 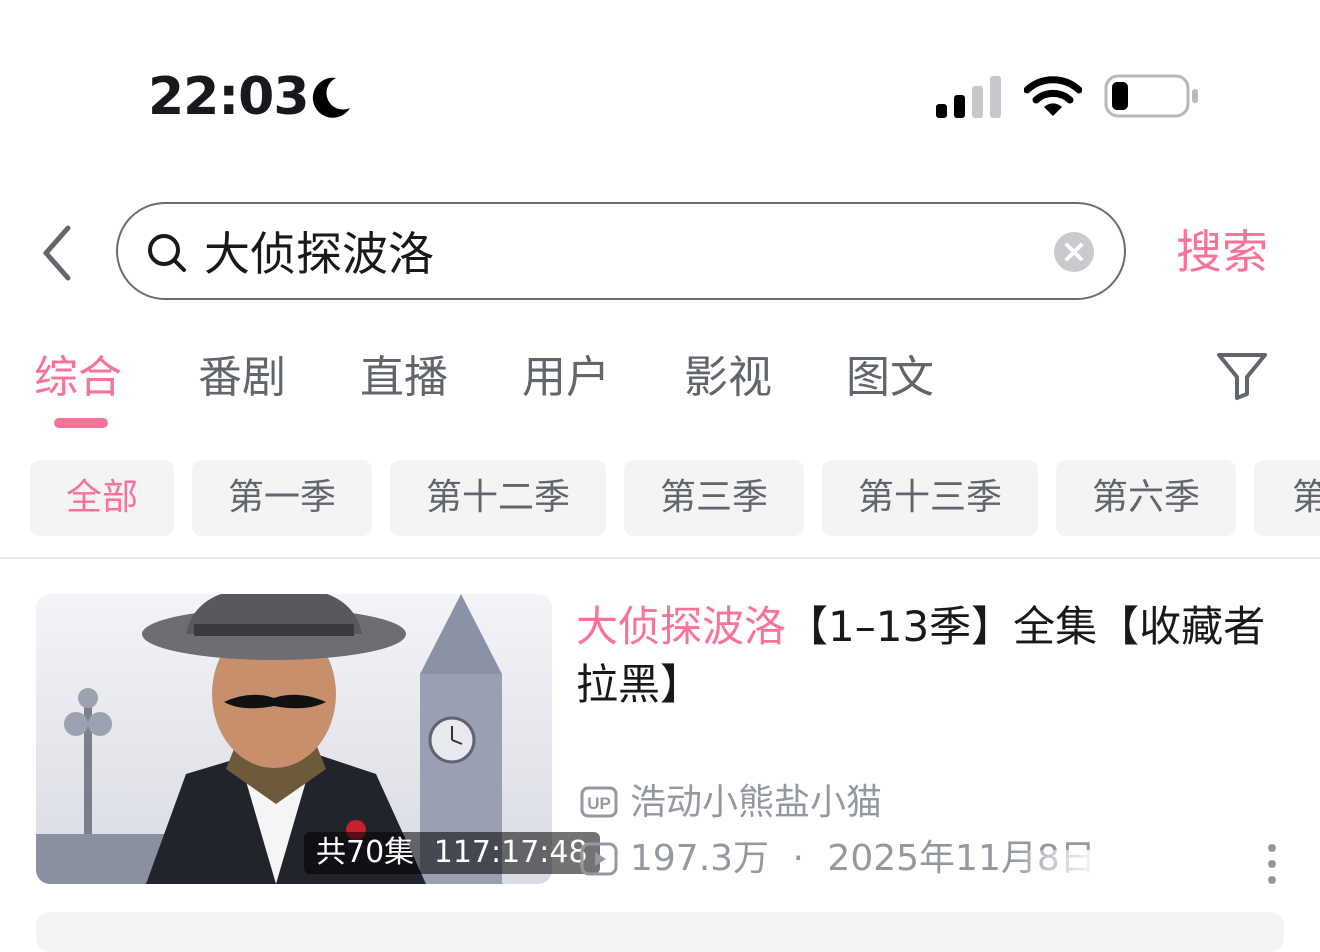 I want to click on chip-all: 全部, so click(x=102, y=498).